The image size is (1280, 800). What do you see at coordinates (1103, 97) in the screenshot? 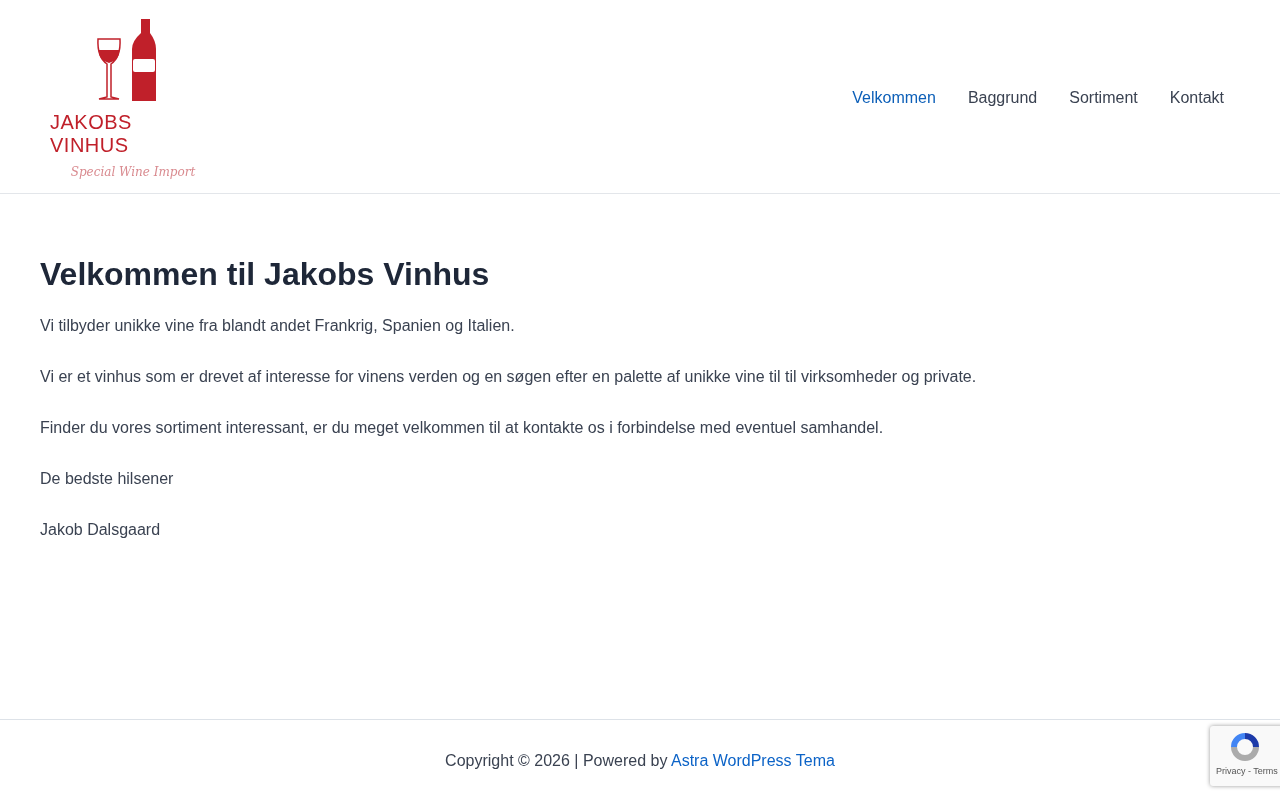
I see `nav-link: Sortiment` at bounding box center [1103, 97].